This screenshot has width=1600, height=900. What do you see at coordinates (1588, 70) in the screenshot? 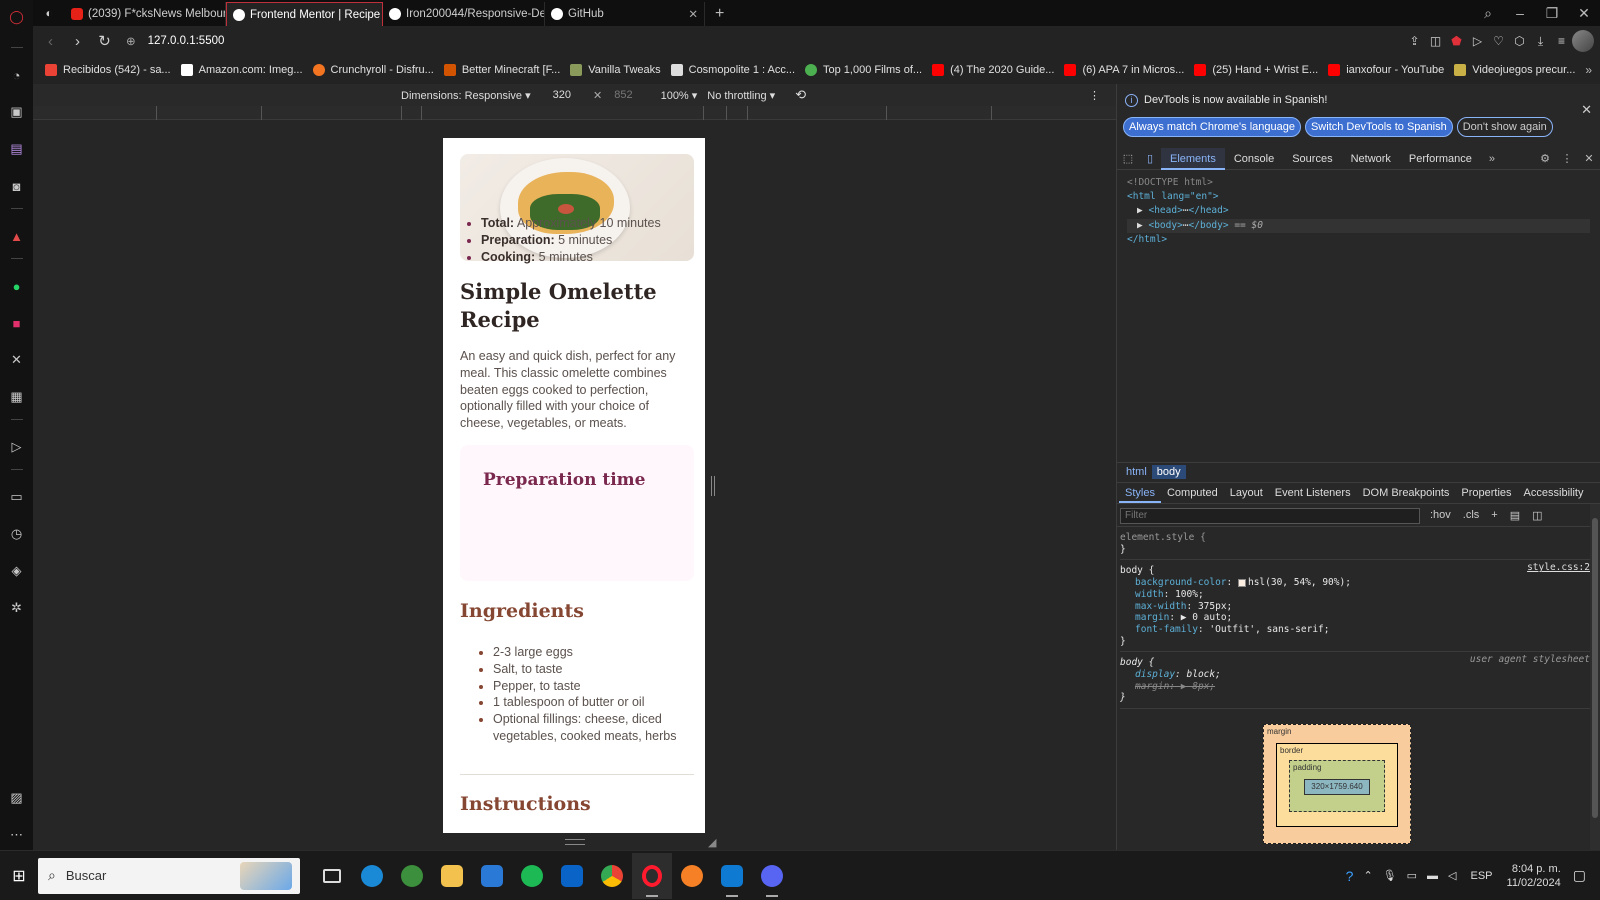
I see `bookmarks-overflow-icon: »` at bounding box center [1588, 70].